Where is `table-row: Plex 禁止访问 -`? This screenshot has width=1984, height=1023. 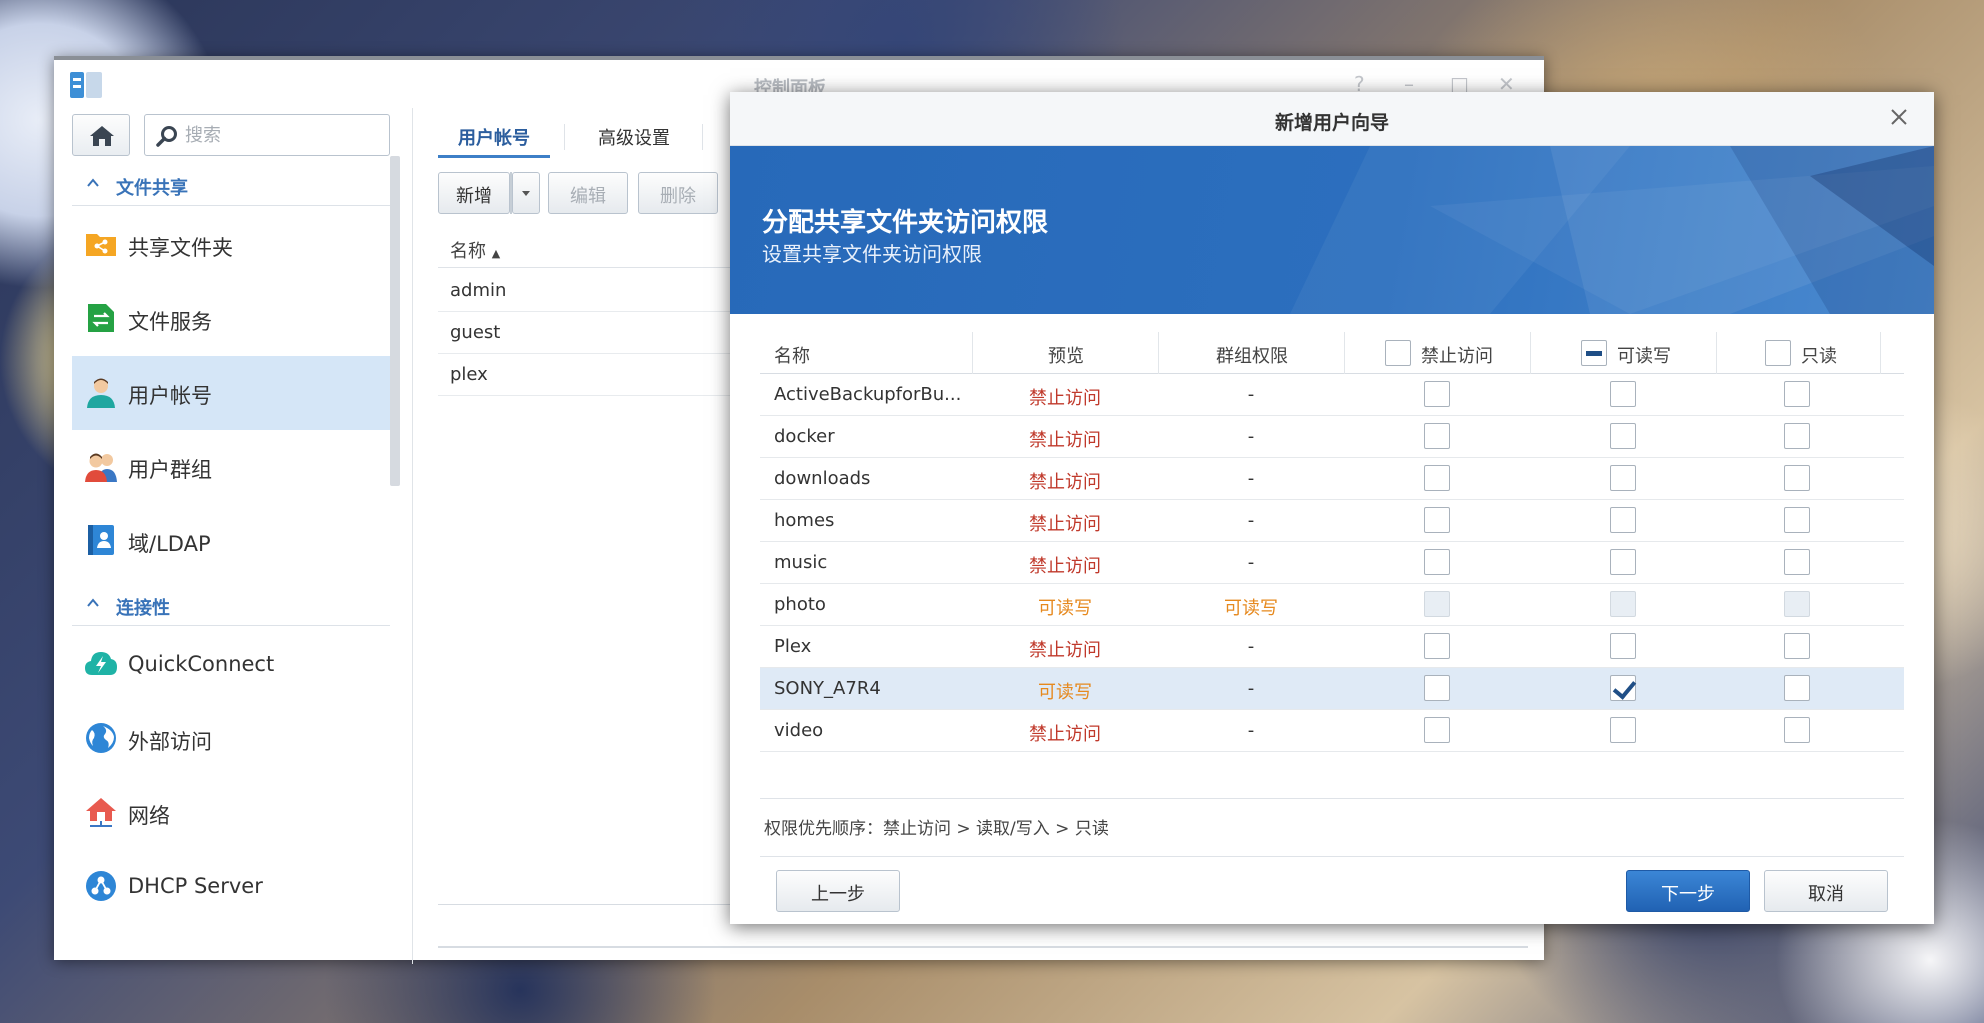
table-row: Plex 禁止访问 - is located at coordinates (1332, 647).